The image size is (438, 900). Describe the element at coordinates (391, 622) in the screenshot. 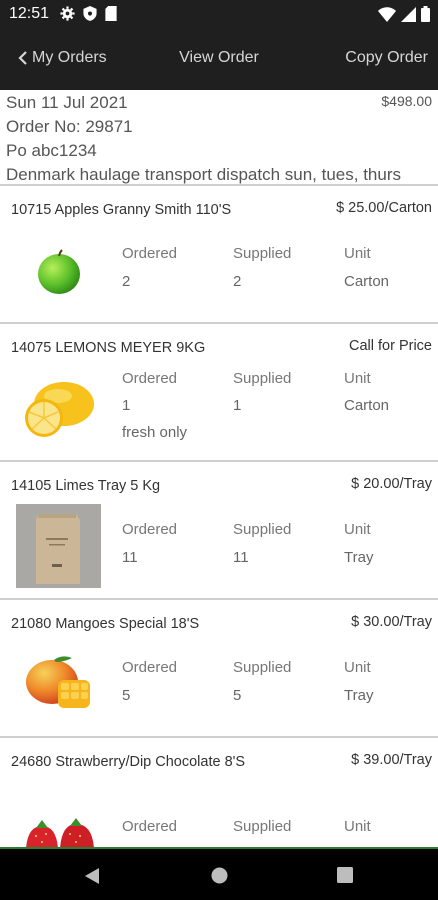

I see `item-price: $ 30.00/Tray` at that location.